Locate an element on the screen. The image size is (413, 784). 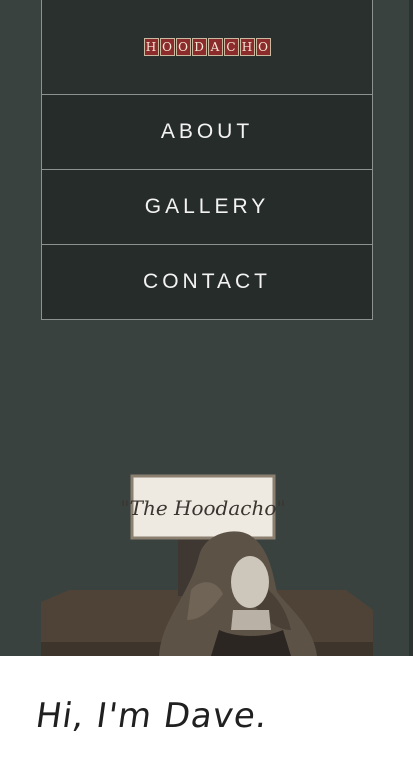
nav-contact: CONTACT is located at coordinates (207, 282).